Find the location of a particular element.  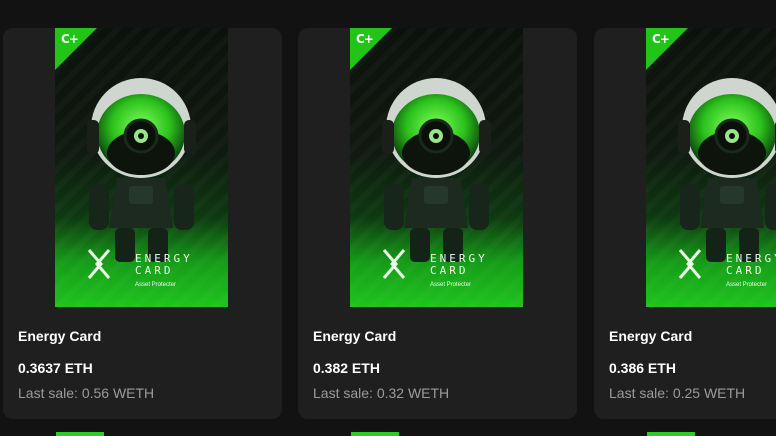

card-price: 0.3637 ETH is located at coordinates (55, 368).